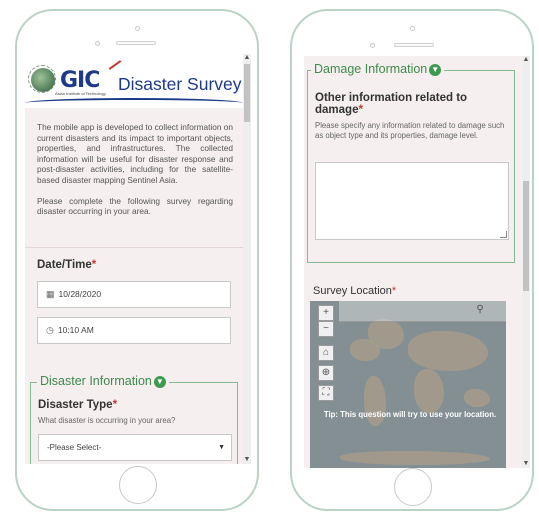 This screenshot has height=518, width=539. What do you see at coordinates (75, 330) in the screenshot?
I see `time-value: 10:10 AM` at bounding box center [75, 330].